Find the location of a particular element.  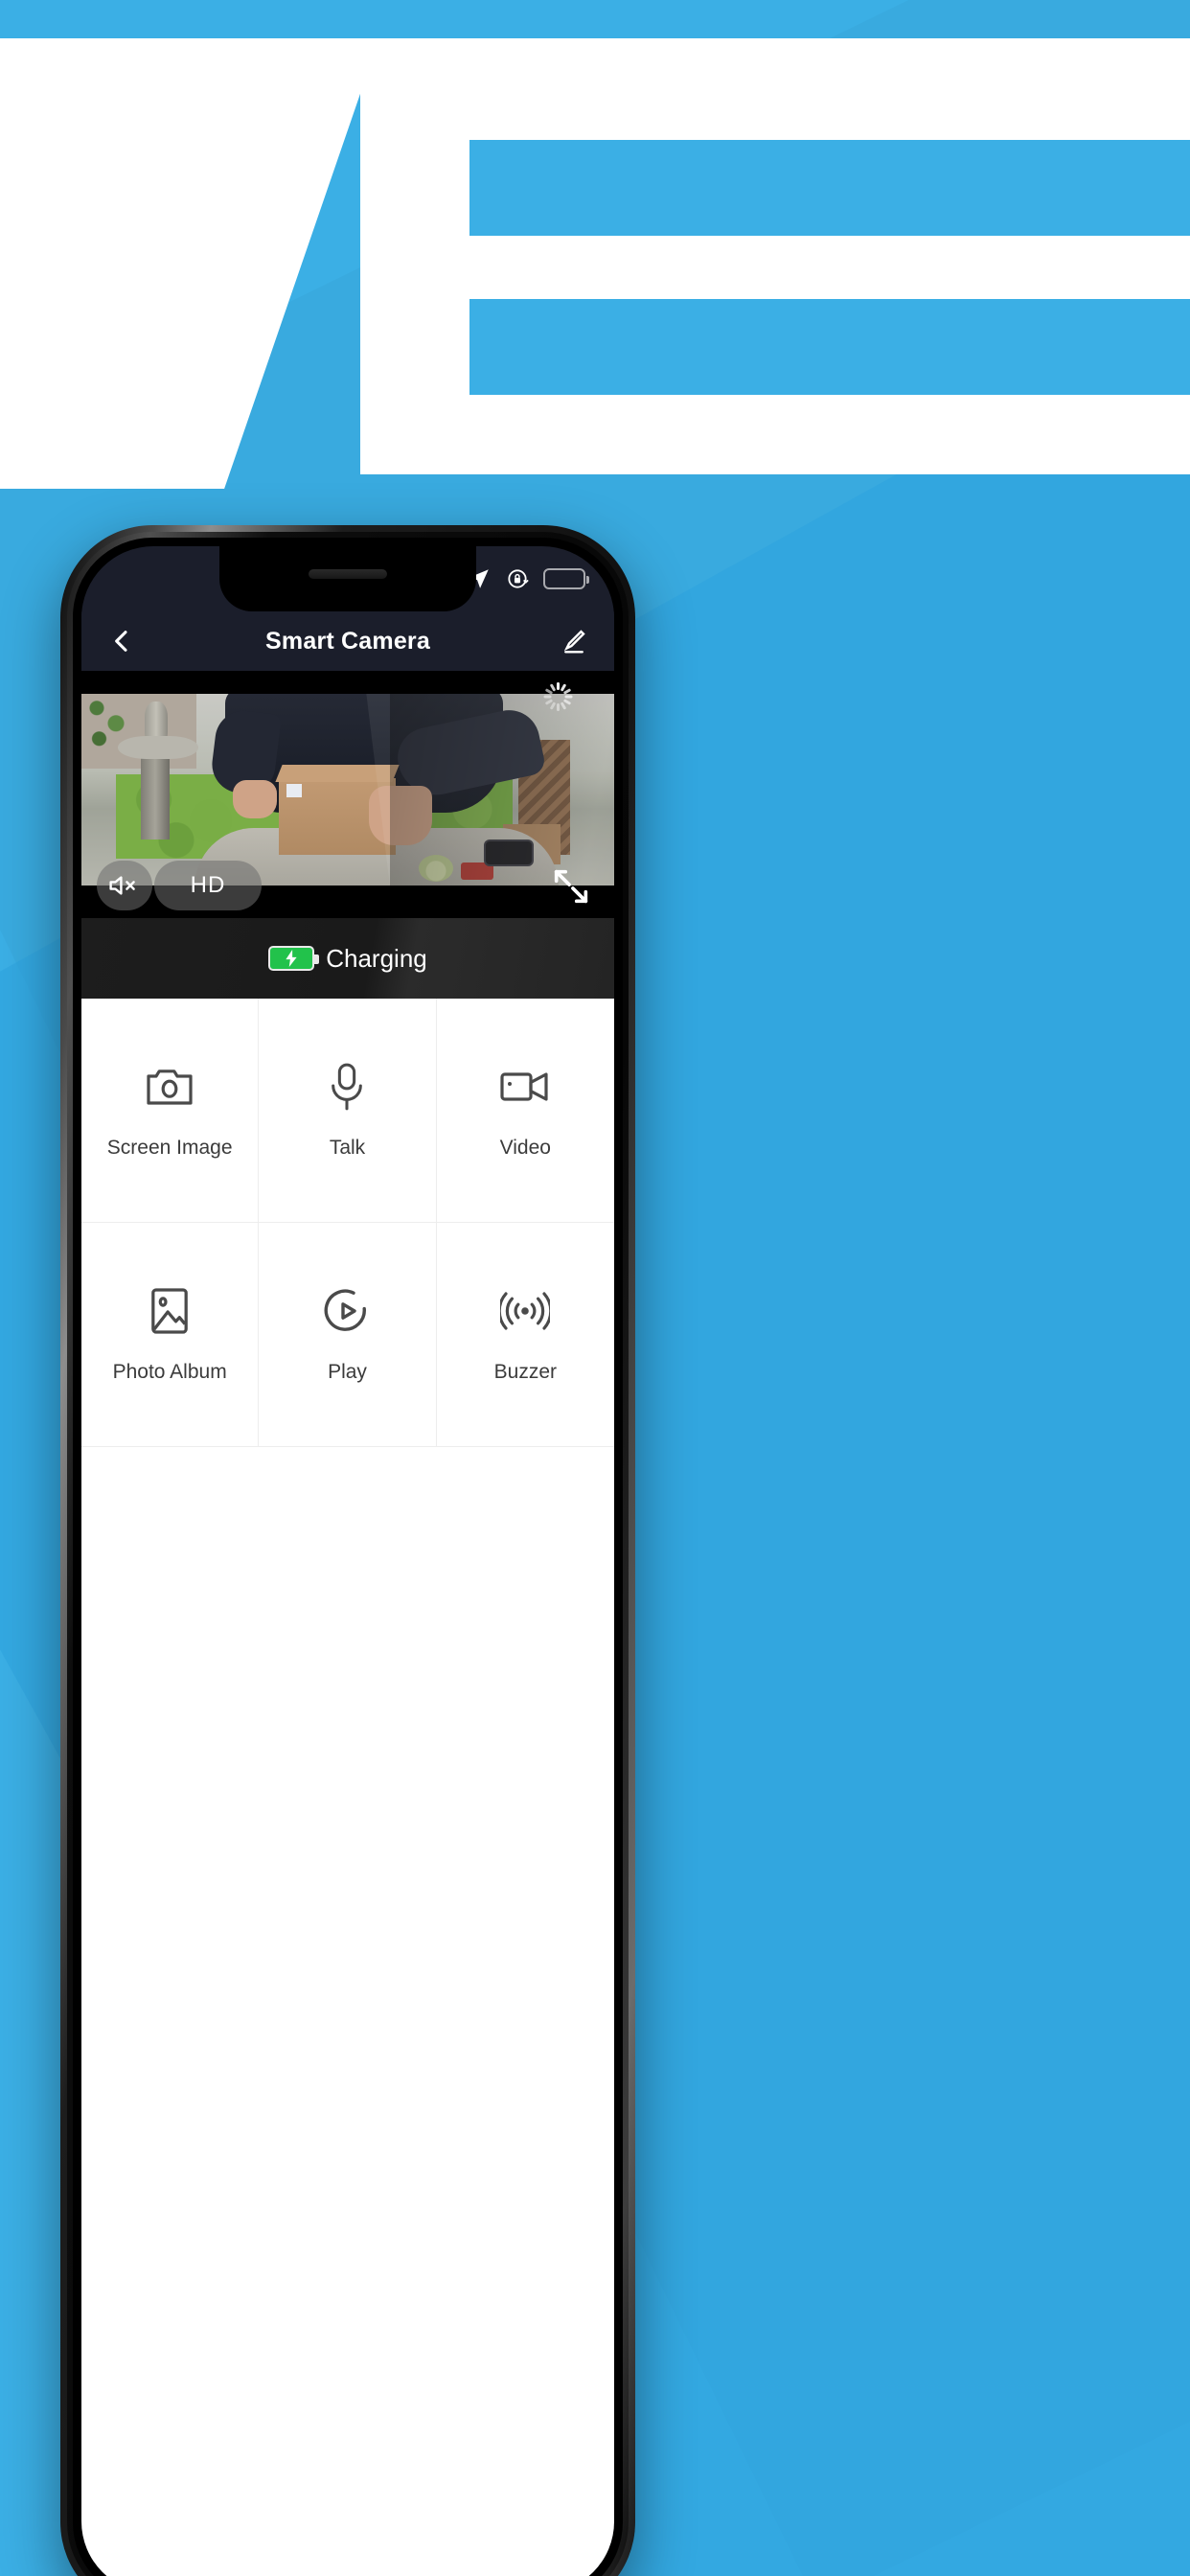

camera-live-view: HD is located at coordinates (348, 794).